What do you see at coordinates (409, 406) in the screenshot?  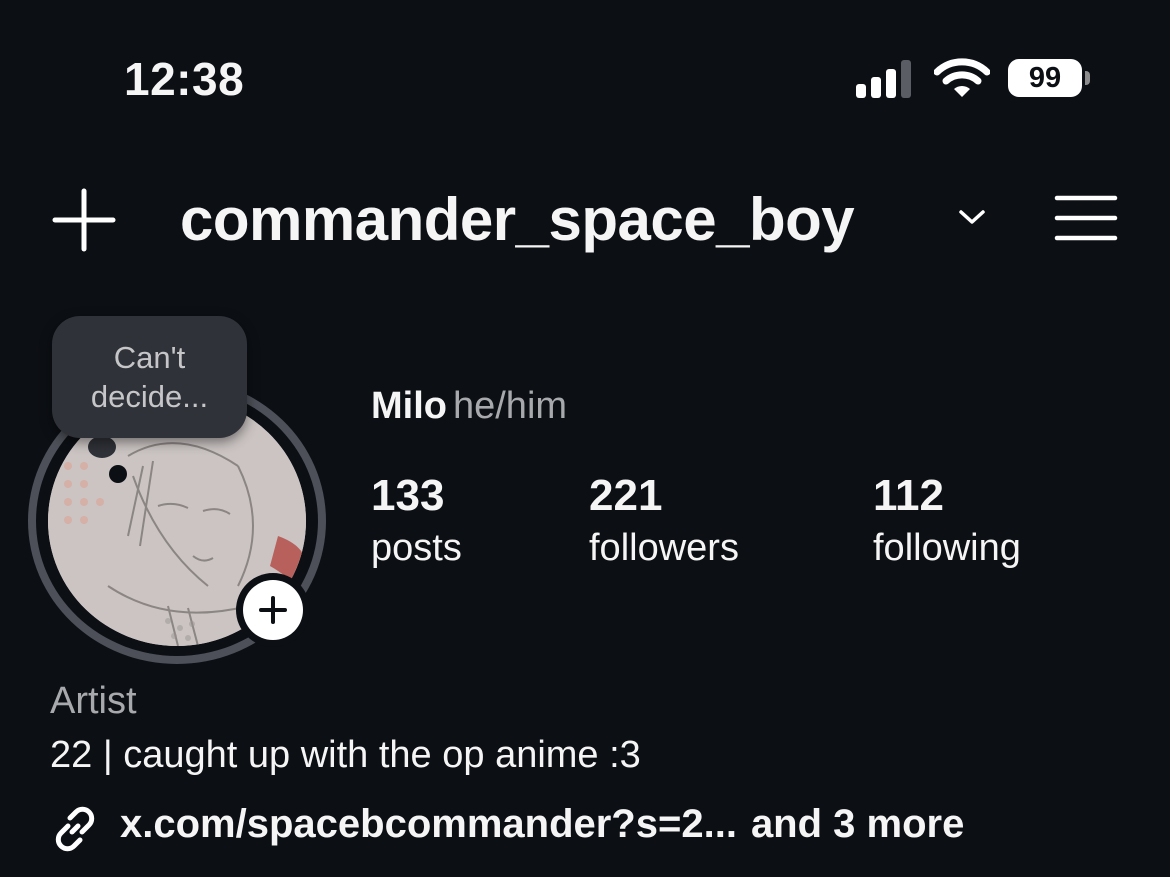 I see `profile-name: Milo` at bounding box center [409, 406].